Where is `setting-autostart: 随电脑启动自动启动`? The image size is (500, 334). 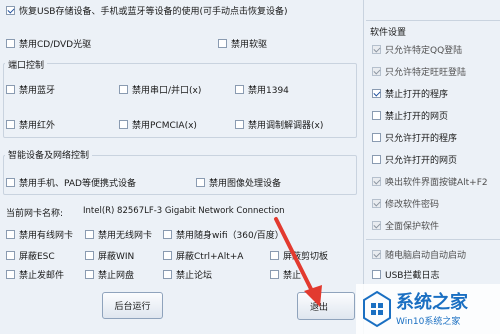 setting-autostart: 随电脑启动自动启动 is located at coordinates (419, 254).